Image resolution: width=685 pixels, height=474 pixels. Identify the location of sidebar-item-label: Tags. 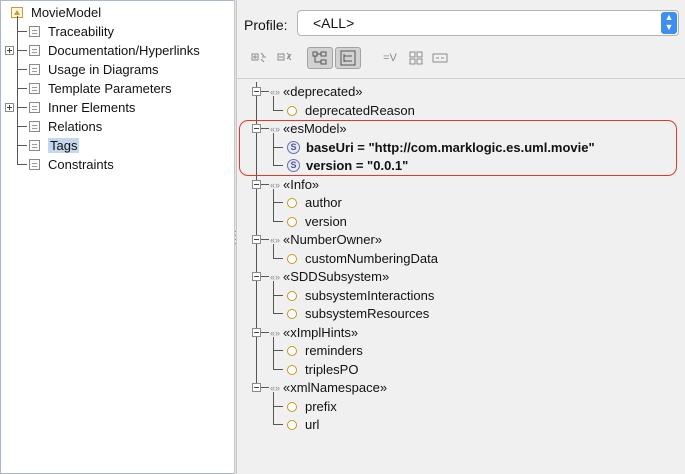
(64, 145).